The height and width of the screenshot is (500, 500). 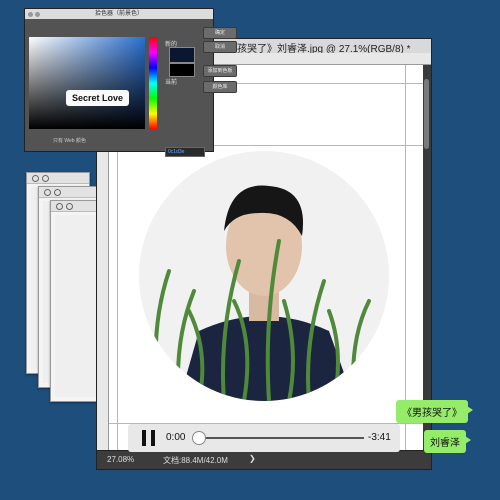 What do you see at coordinates (195, 460) in the screenshot?
I see `document-size: 文档:88.4M/42.0M` at bounding box center [195, 460].